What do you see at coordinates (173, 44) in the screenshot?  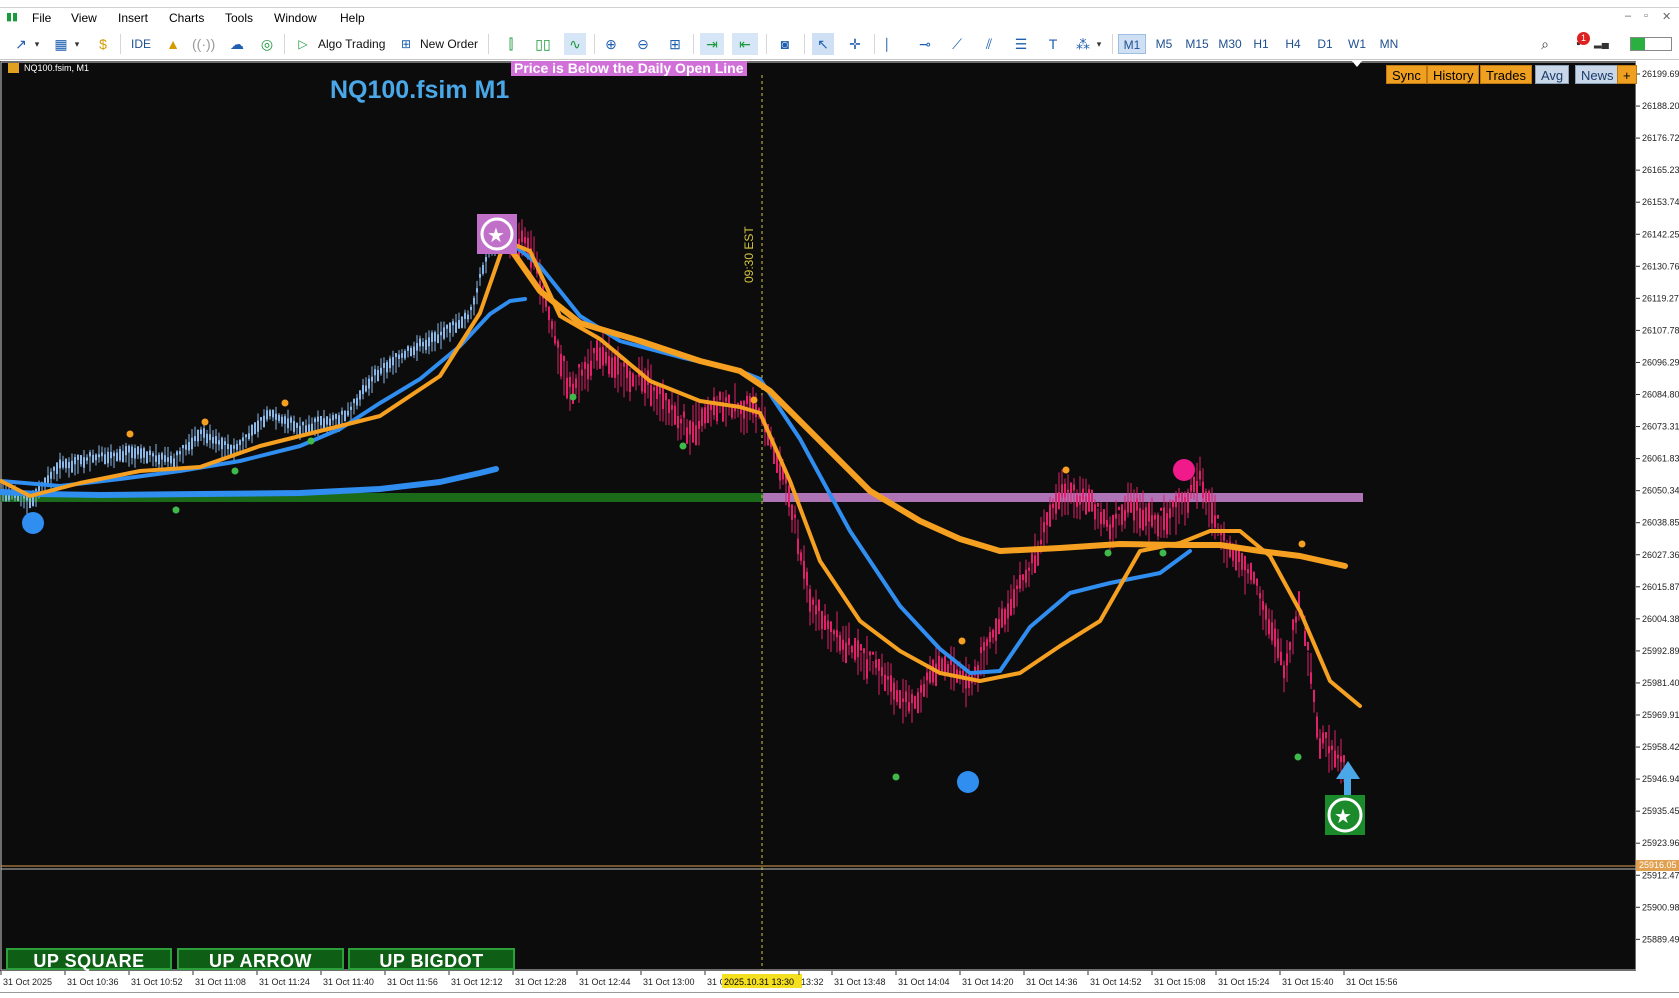 I see `signals-icon: ▲` at bounding box center [173, 44].